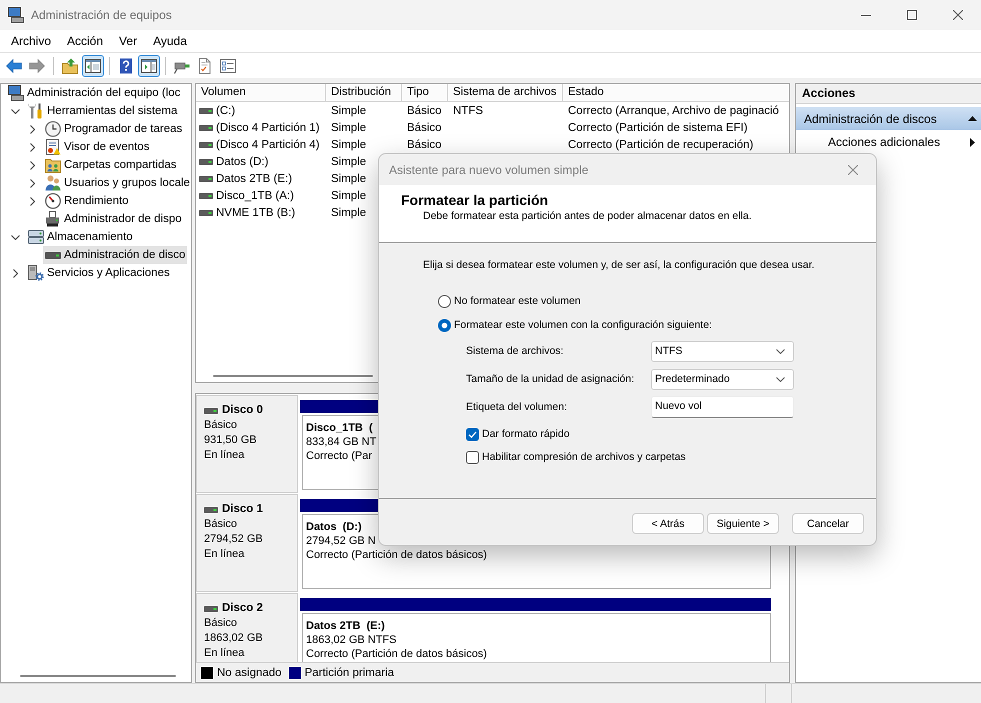 This screenshot has width=981, height=703. Describe the element at coordinates (268, 144) in the screenshot. I see `table-cell: (Disco 4 Partición 4)` at that location.